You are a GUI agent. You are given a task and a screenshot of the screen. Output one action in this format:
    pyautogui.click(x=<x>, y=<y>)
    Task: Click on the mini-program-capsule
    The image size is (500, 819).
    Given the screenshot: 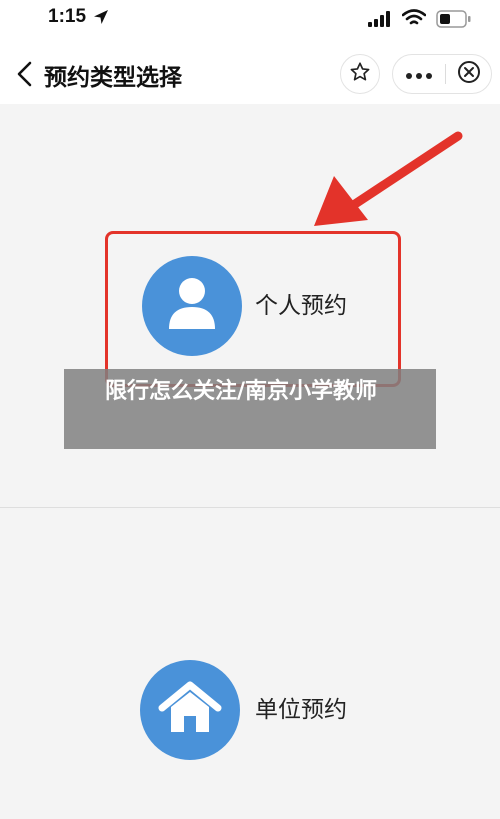 What is the action you would take?
    pyautogui.click(x=442, y=74)
    